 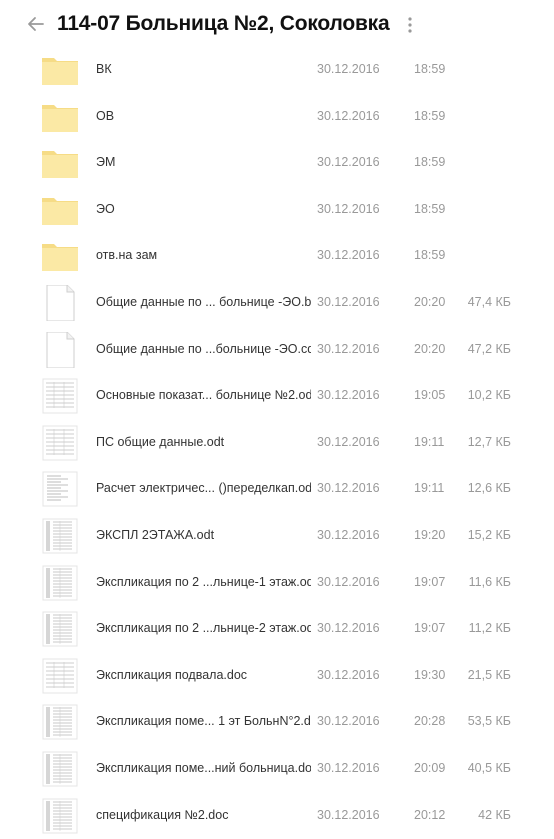 I want to click on file-name: ОВ, so click(x=105, y=115).